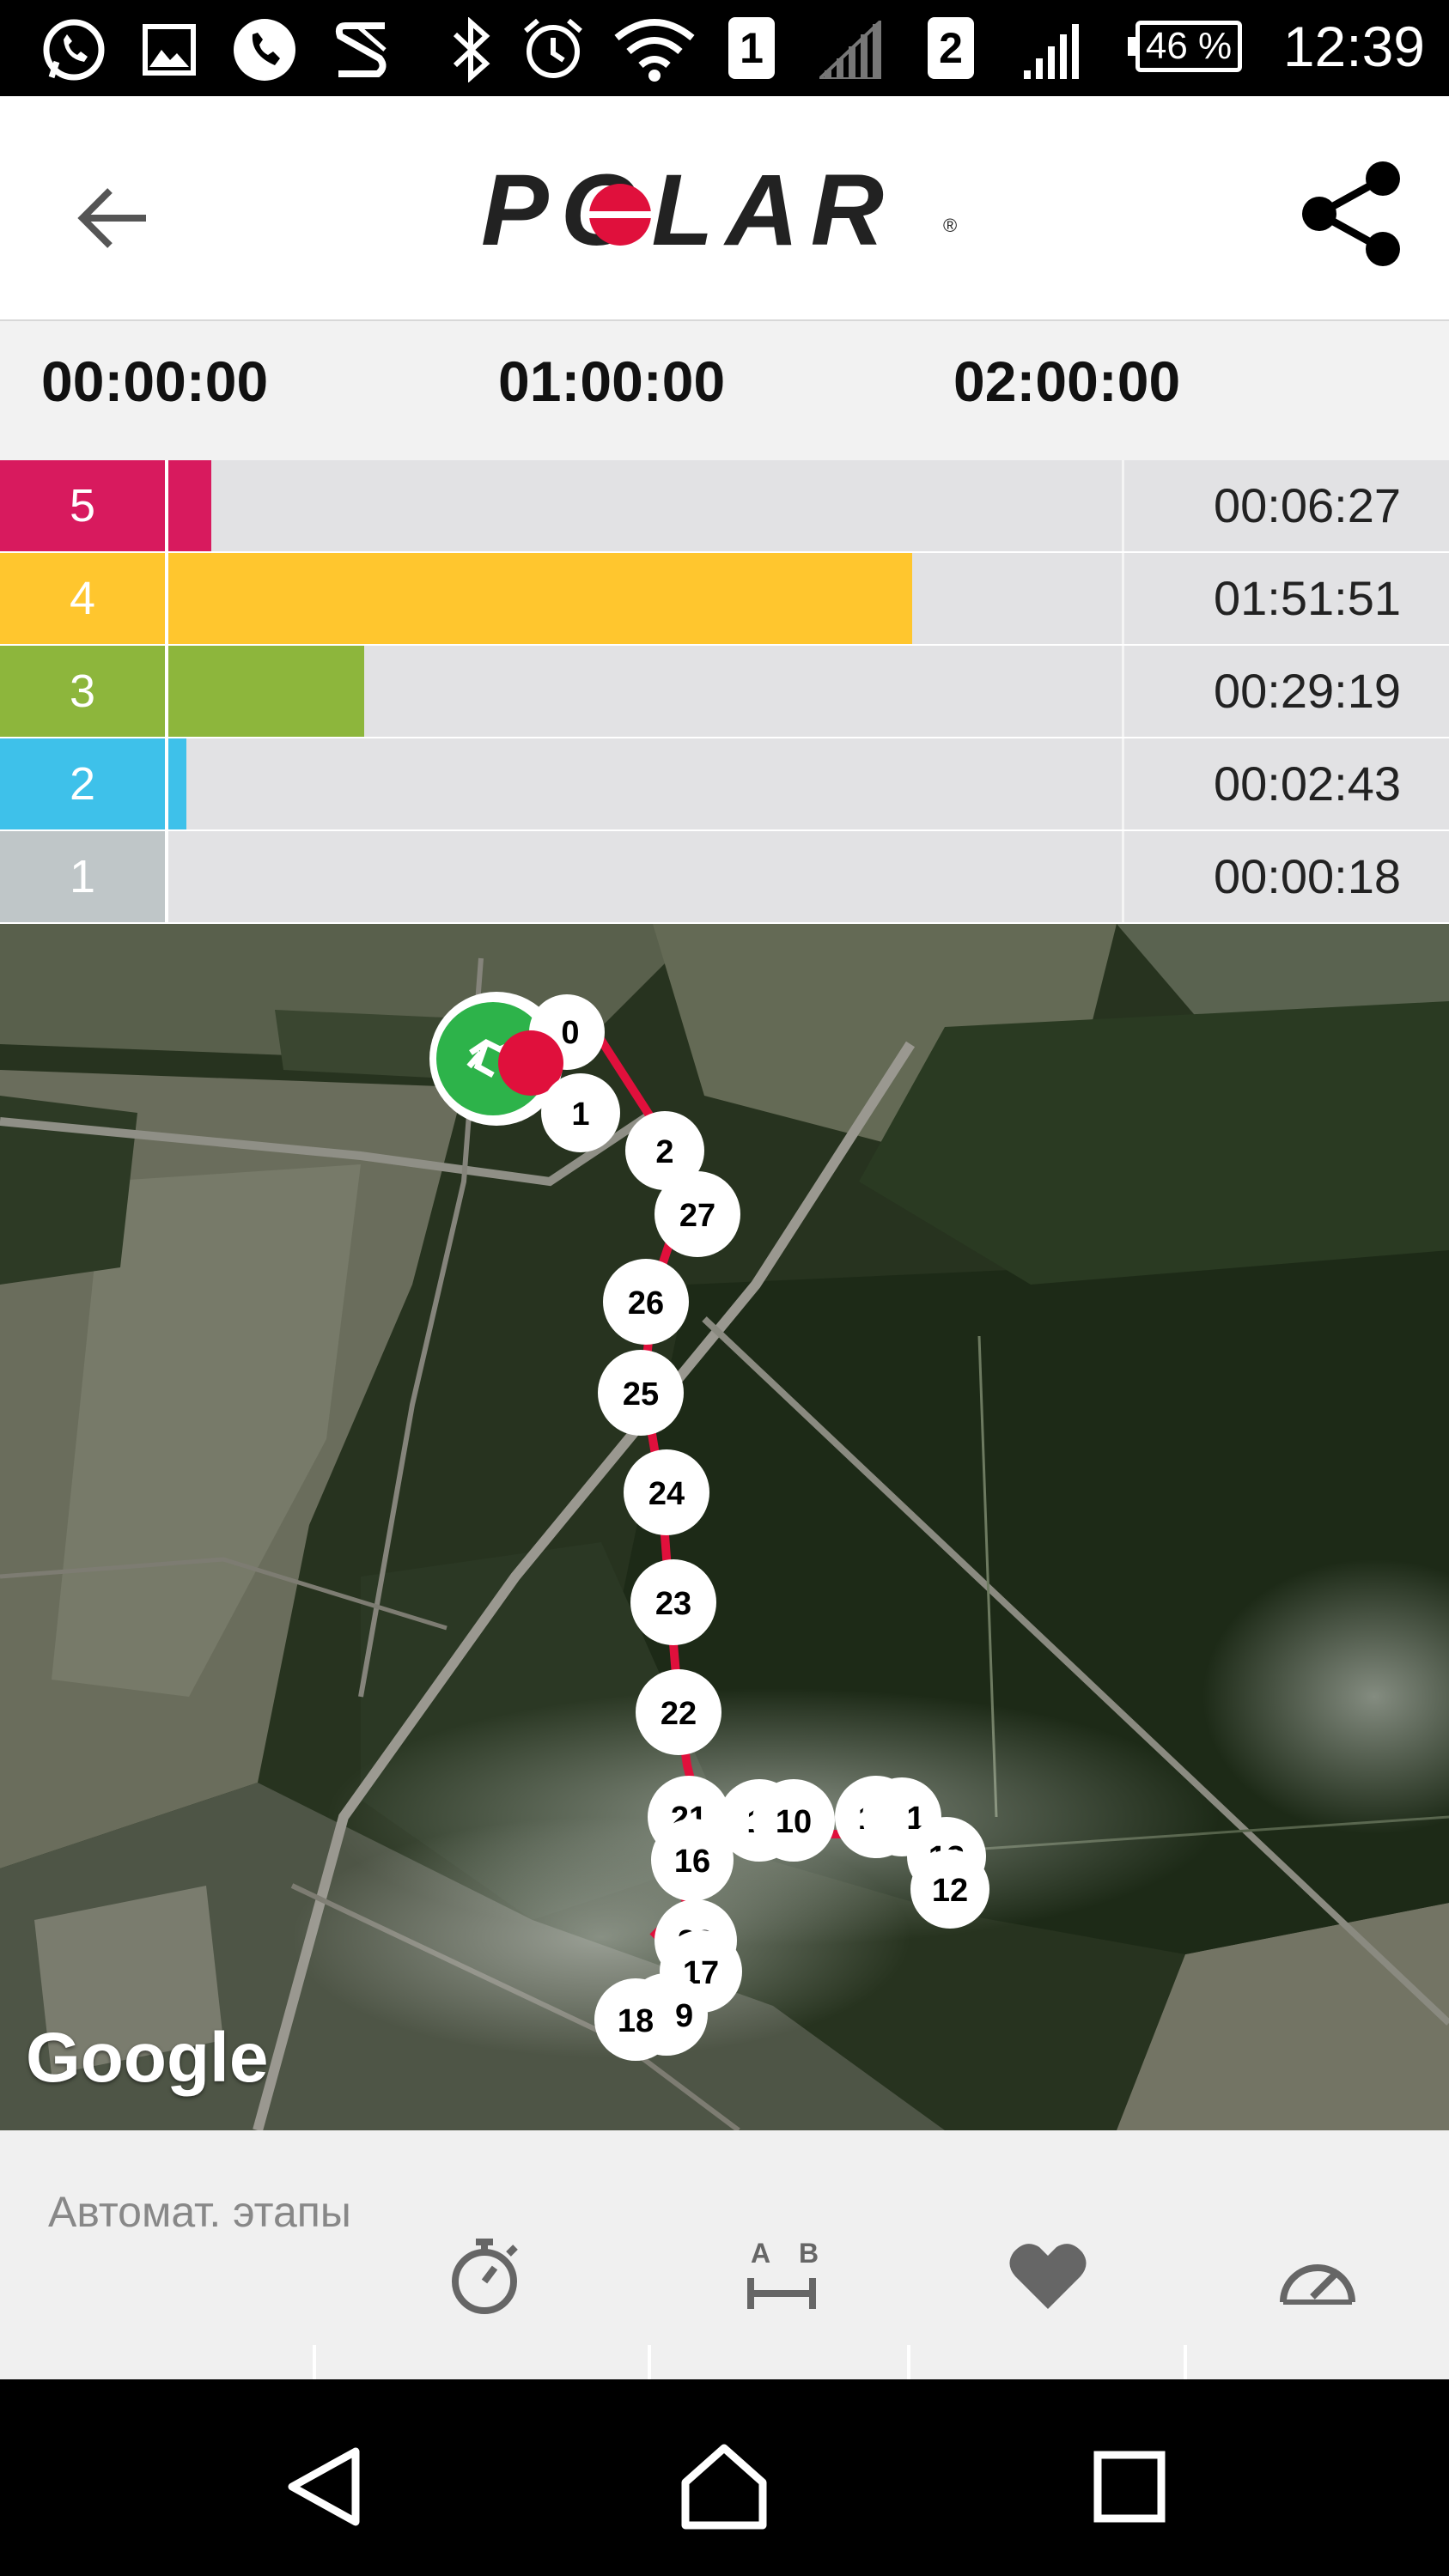  I want to click on svg-text: 10, so click(794, 1822).